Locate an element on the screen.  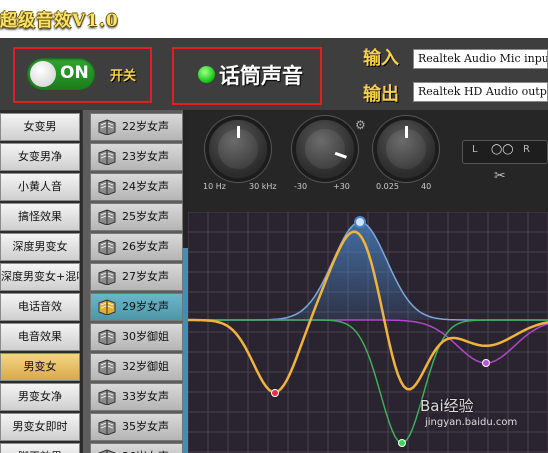
voice-item-label: 26岁女声 is located at coordinates (145, 246).